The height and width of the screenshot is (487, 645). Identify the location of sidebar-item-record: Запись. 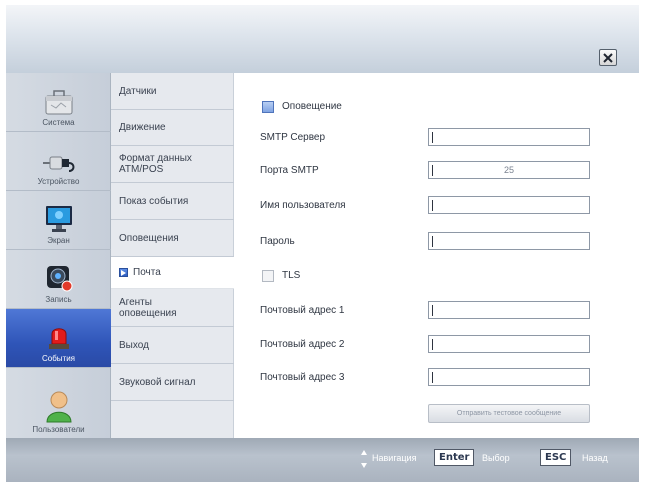
(58, 279).